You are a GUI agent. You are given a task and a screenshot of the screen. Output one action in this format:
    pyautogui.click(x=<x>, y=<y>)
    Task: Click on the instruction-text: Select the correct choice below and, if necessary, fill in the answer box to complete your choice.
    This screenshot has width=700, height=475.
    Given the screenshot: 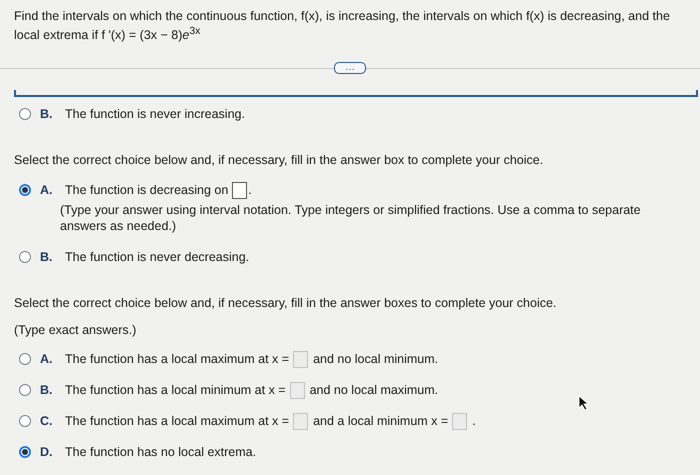 What is the action you would take?
    pyautogui.click(x=279, y=160)
    